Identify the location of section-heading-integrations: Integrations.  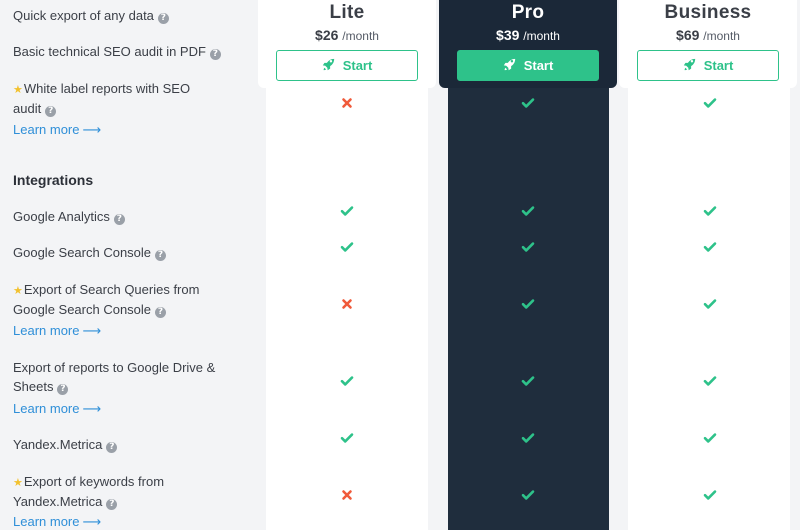
(53, 180).